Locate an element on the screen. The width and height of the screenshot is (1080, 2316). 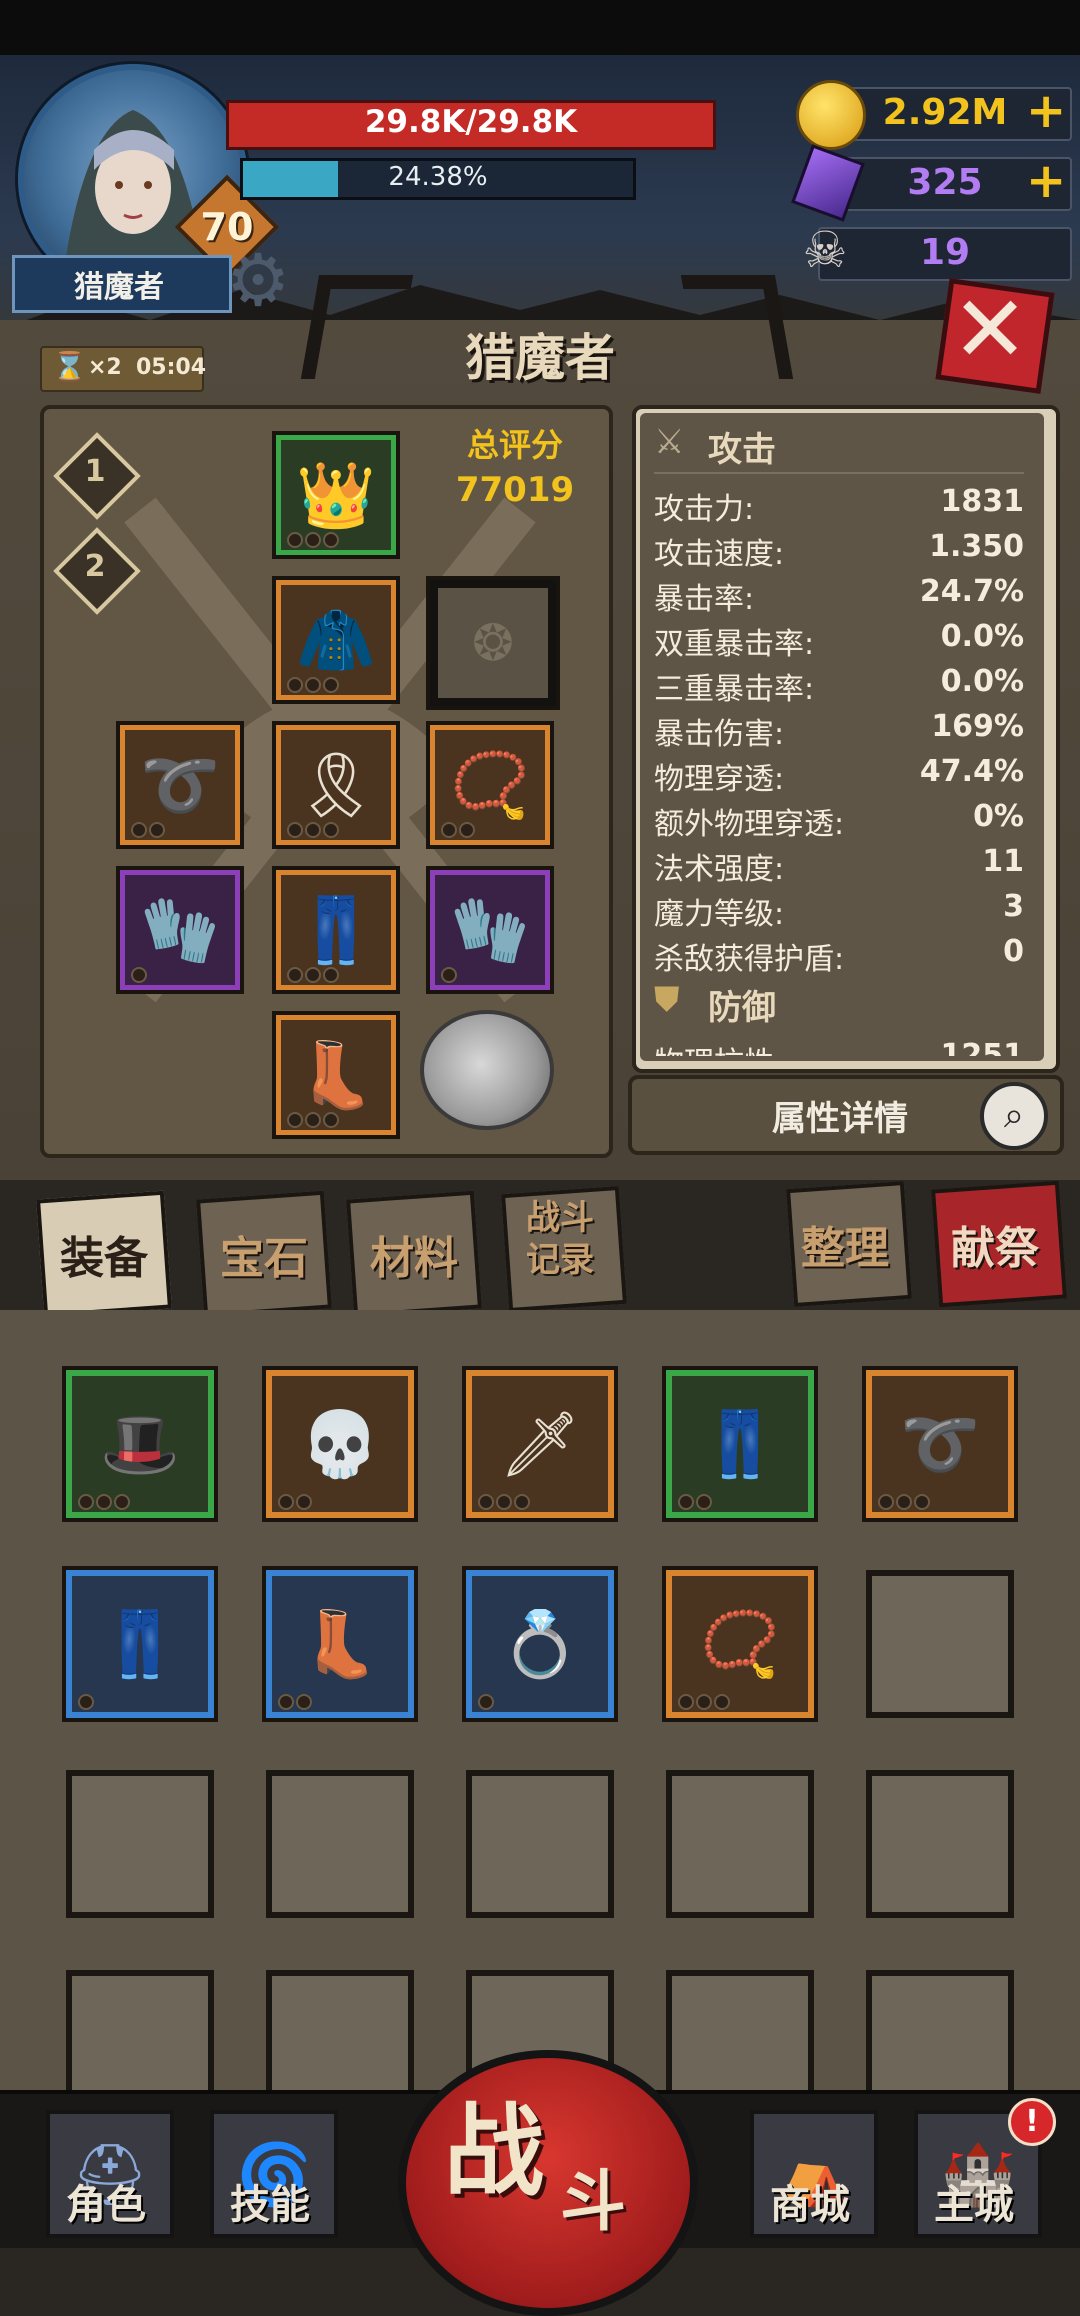
sacrifice-button-label: 献祭 is located at coordinates (995, 1248).